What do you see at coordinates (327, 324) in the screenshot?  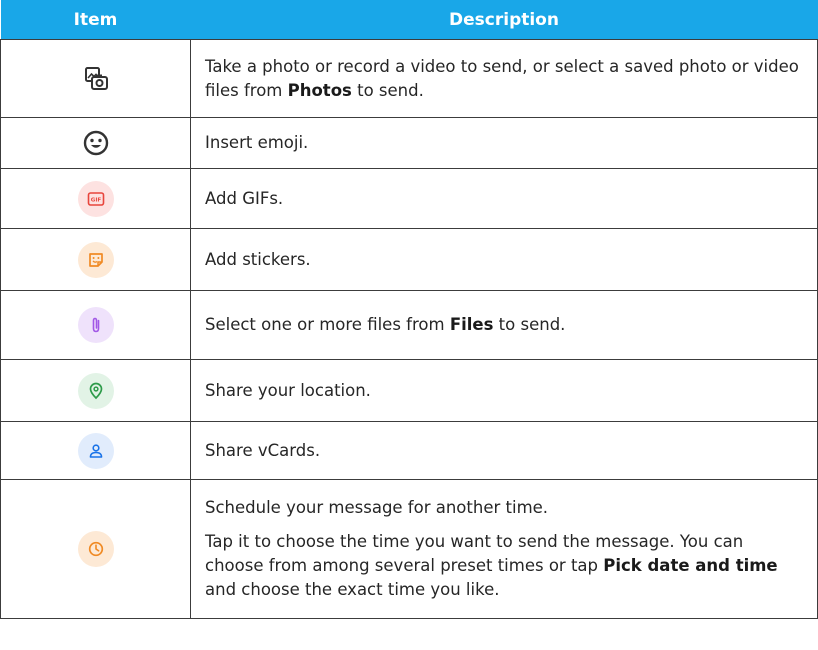 I see `description-text: Select one or more files from` at bounding box center [327, 324].